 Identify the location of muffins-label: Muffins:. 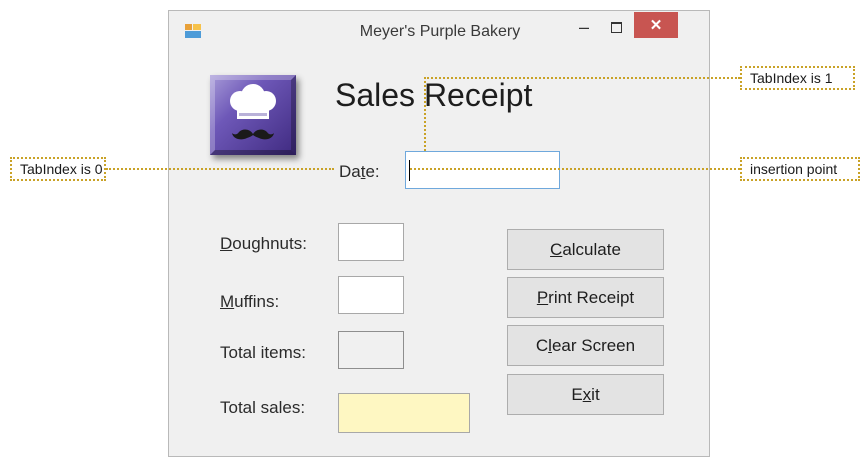
(250, 301).